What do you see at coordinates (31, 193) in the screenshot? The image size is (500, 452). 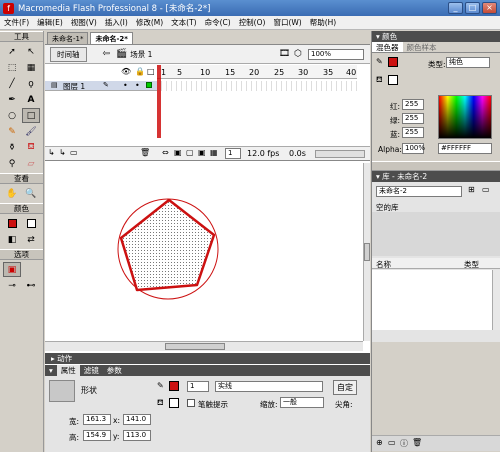 I see `zoom-tool-icon: 🔍` at bounding box center [31, 193].